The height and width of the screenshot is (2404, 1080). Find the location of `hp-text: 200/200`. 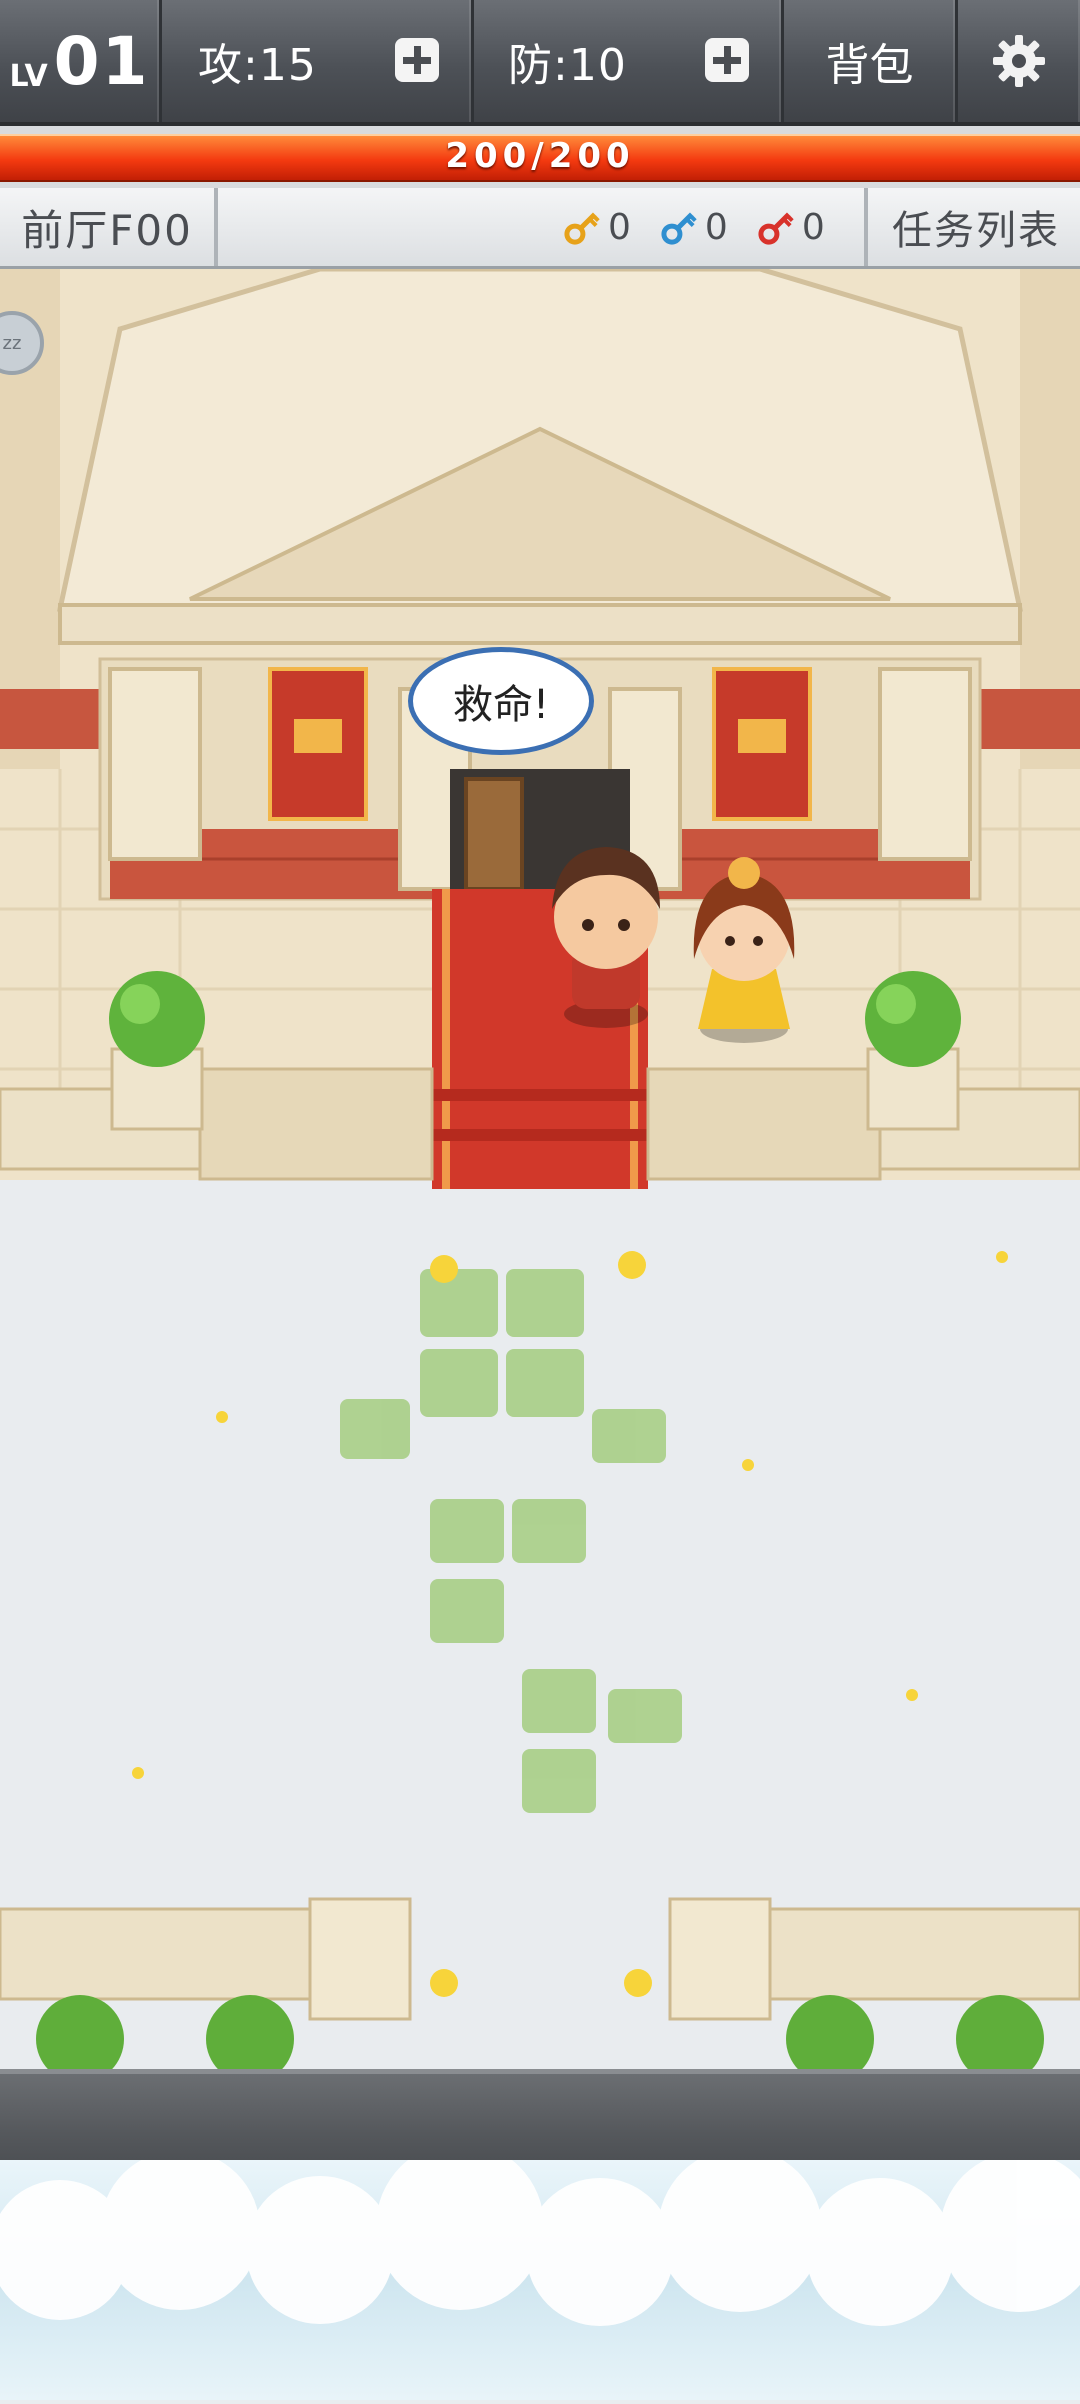

hp-text: 200/200 is located at coordinates (540, 156).